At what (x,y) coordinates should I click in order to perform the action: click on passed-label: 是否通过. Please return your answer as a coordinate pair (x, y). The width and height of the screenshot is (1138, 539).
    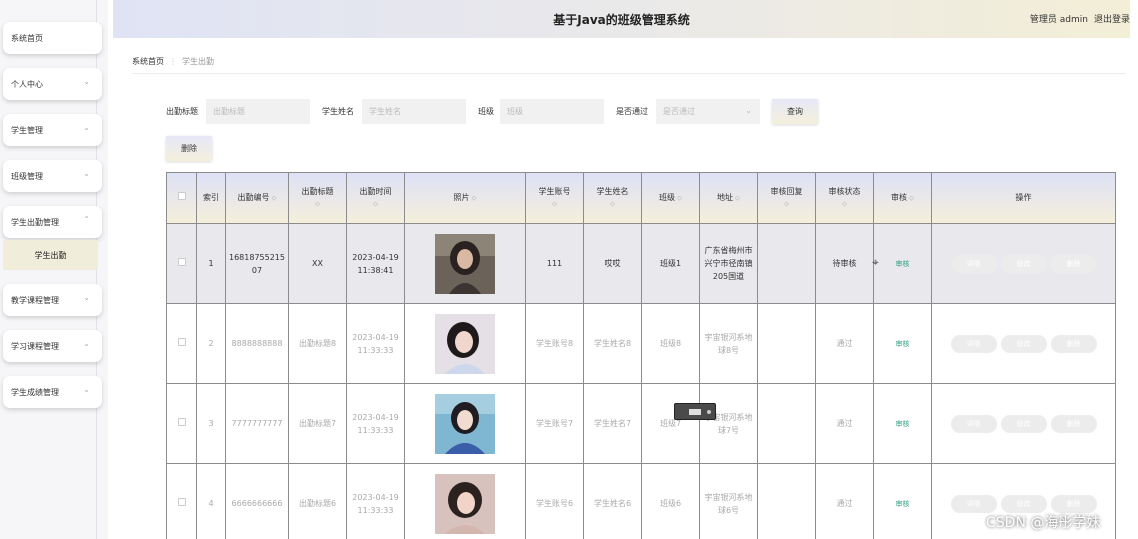
    Looking at the image, I should click on (632, 111).